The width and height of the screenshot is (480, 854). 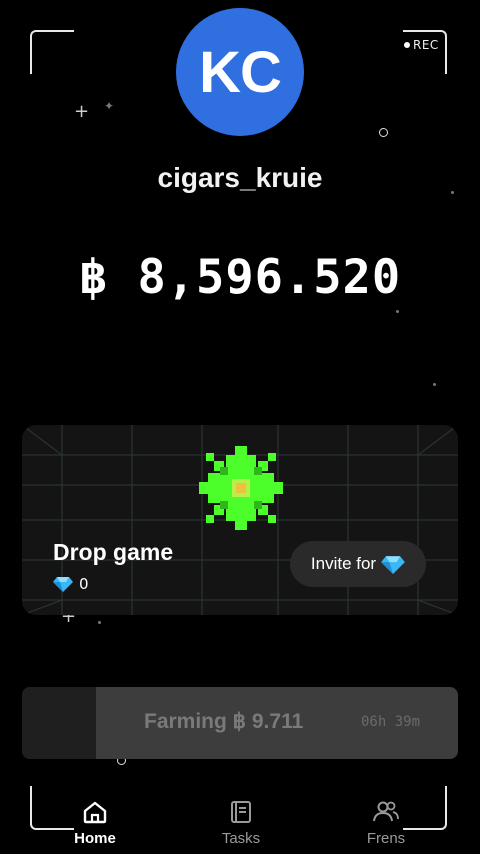 What do you see at coordinates (241, 823) in the screenshot?
I see `nav-tasks: Tasks` at bounding box center [241, 823].